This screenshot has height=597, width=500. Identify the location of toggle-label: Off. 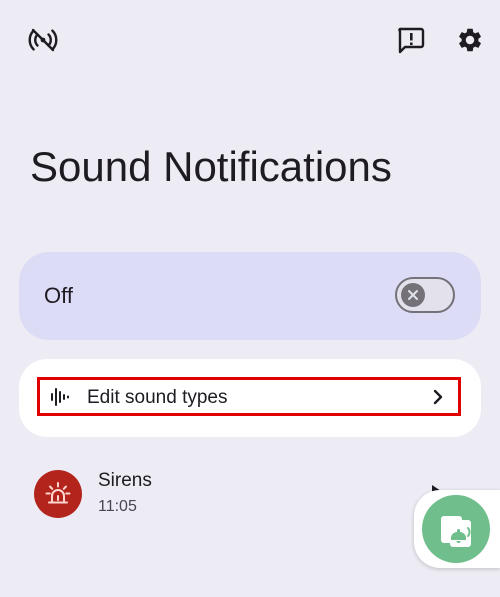
(58, 295).